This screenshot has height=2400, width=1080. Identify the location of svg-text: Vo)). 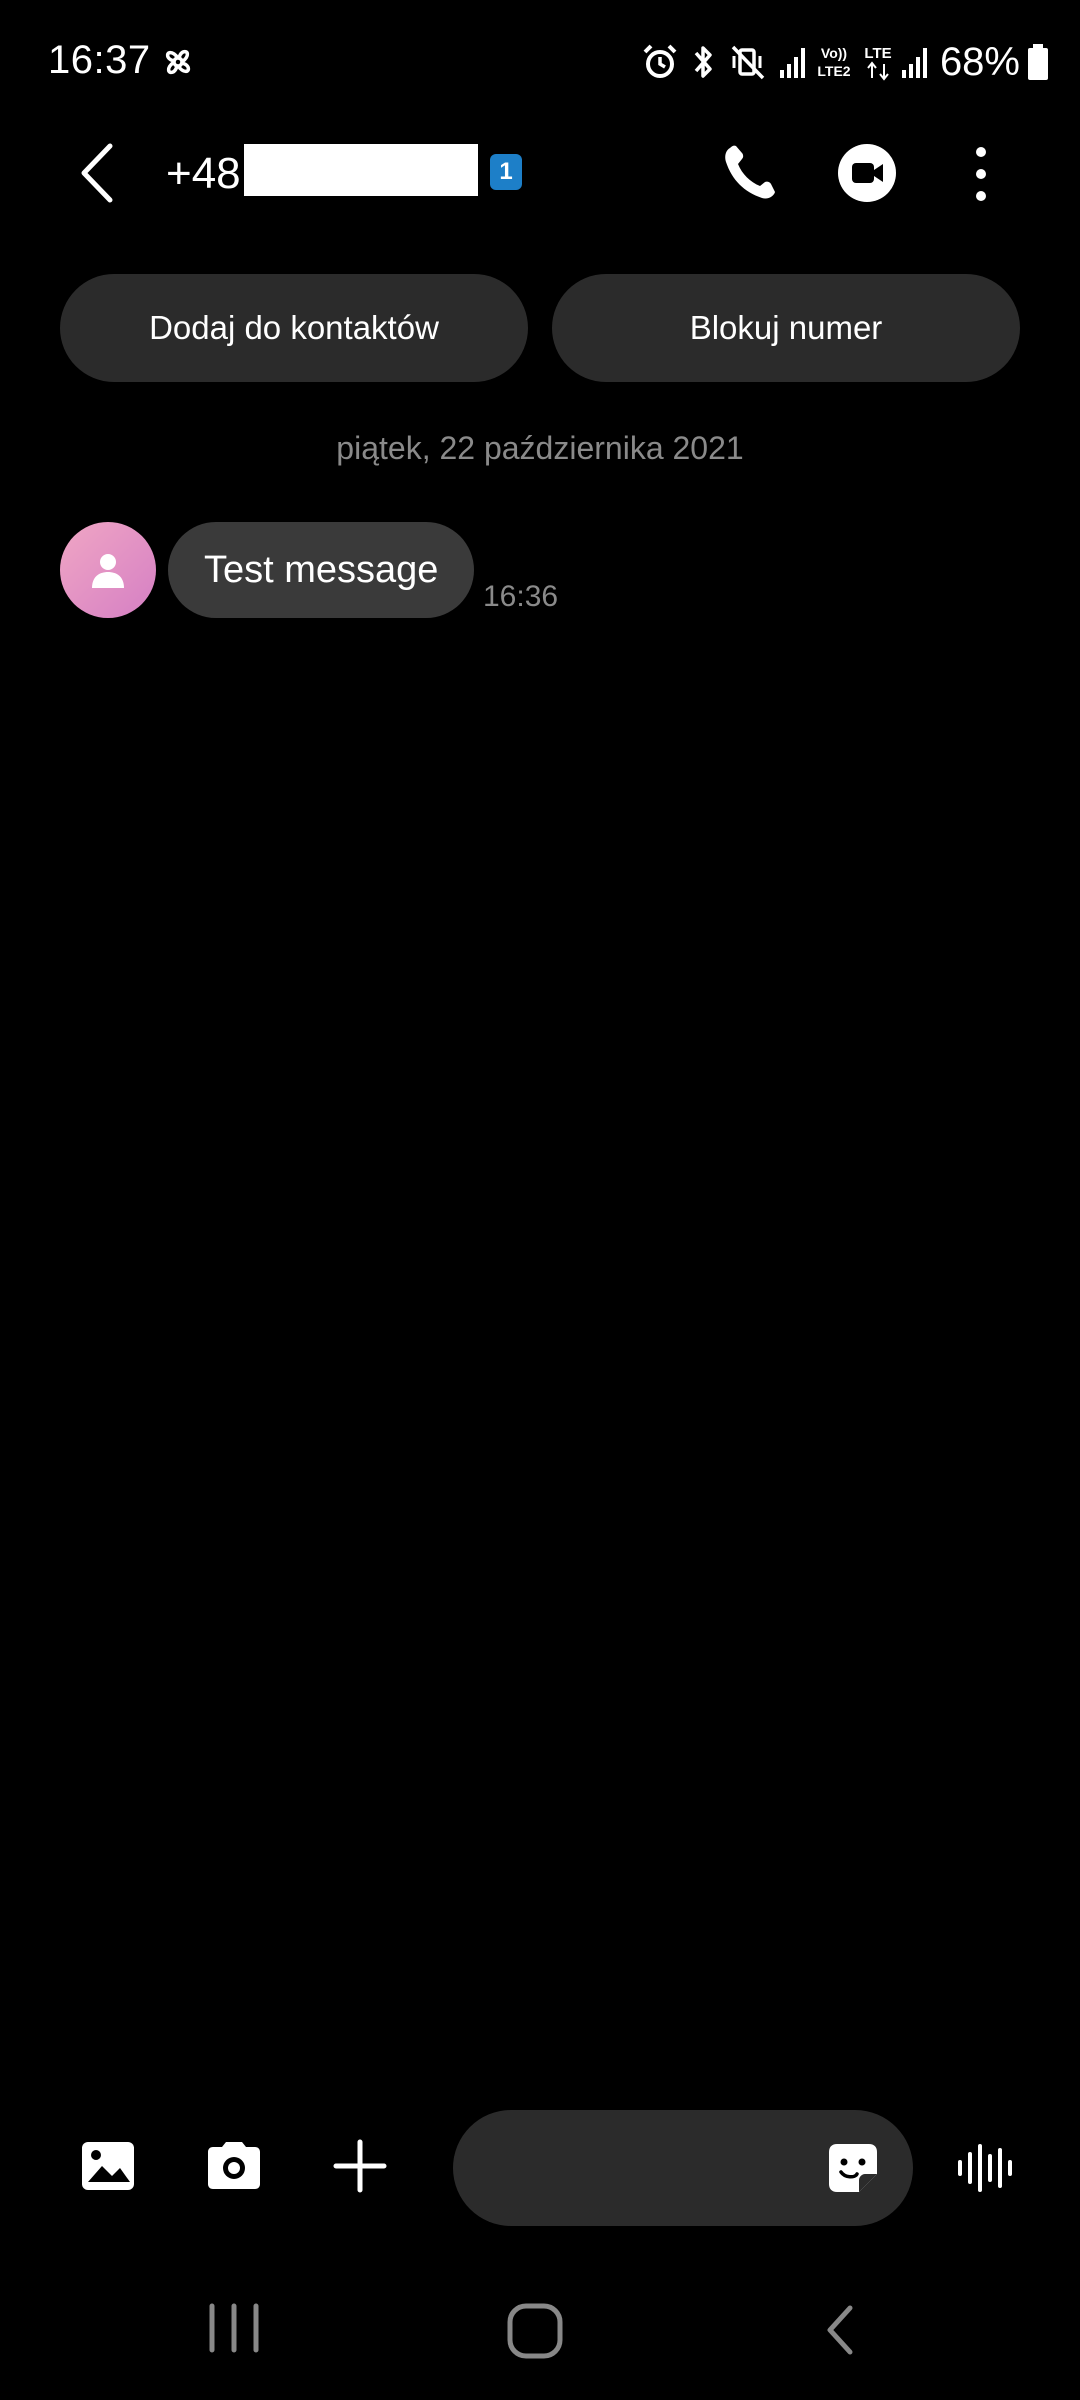
(834, 53).